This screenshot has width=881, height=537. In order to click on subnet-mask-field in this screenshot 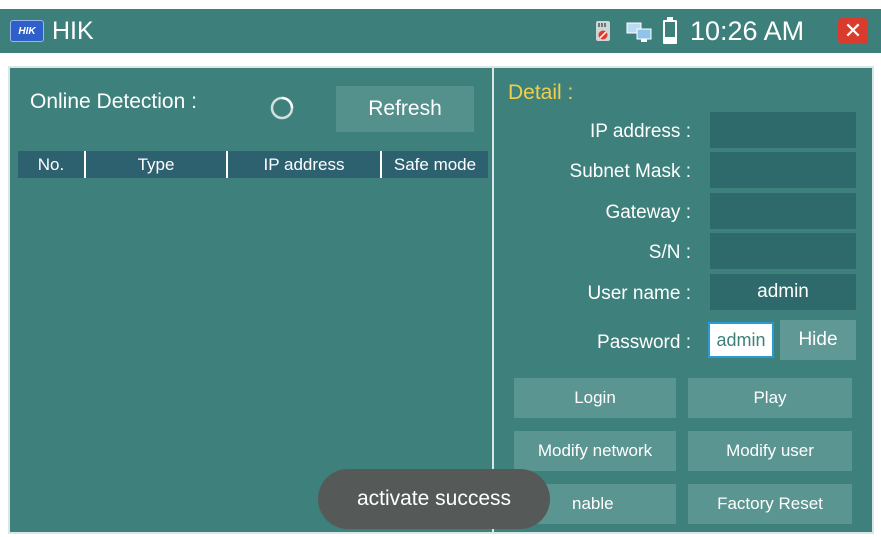, I will do `click(783, 170)`.